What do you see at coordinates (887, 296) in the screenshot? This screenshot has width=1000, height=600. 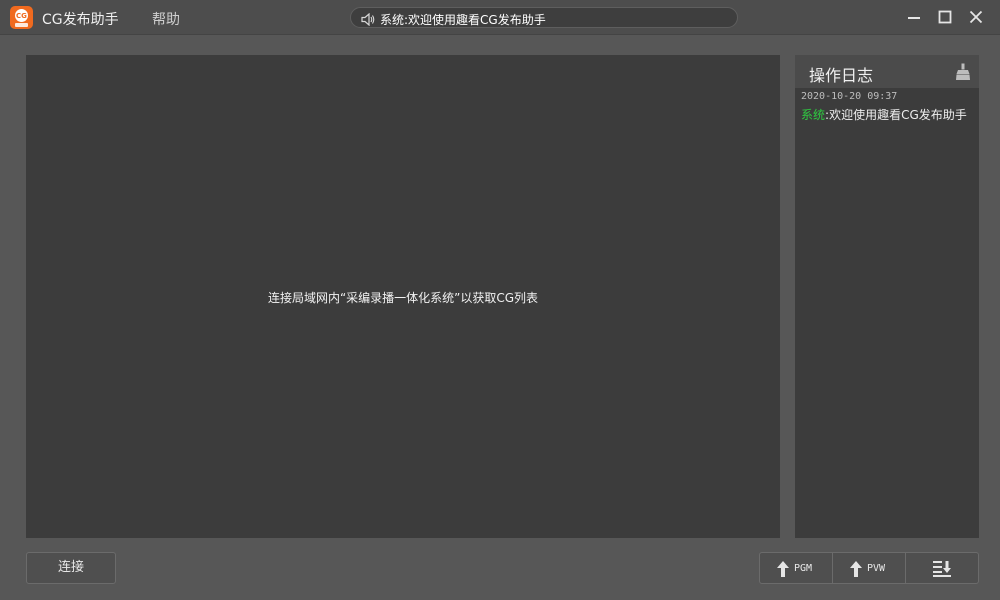 I see `operation-log-panel: 操作日志 2020-10-20 09:37 系统:欢迎使用趣看CG发布助手` at bounding box center [887, 296].